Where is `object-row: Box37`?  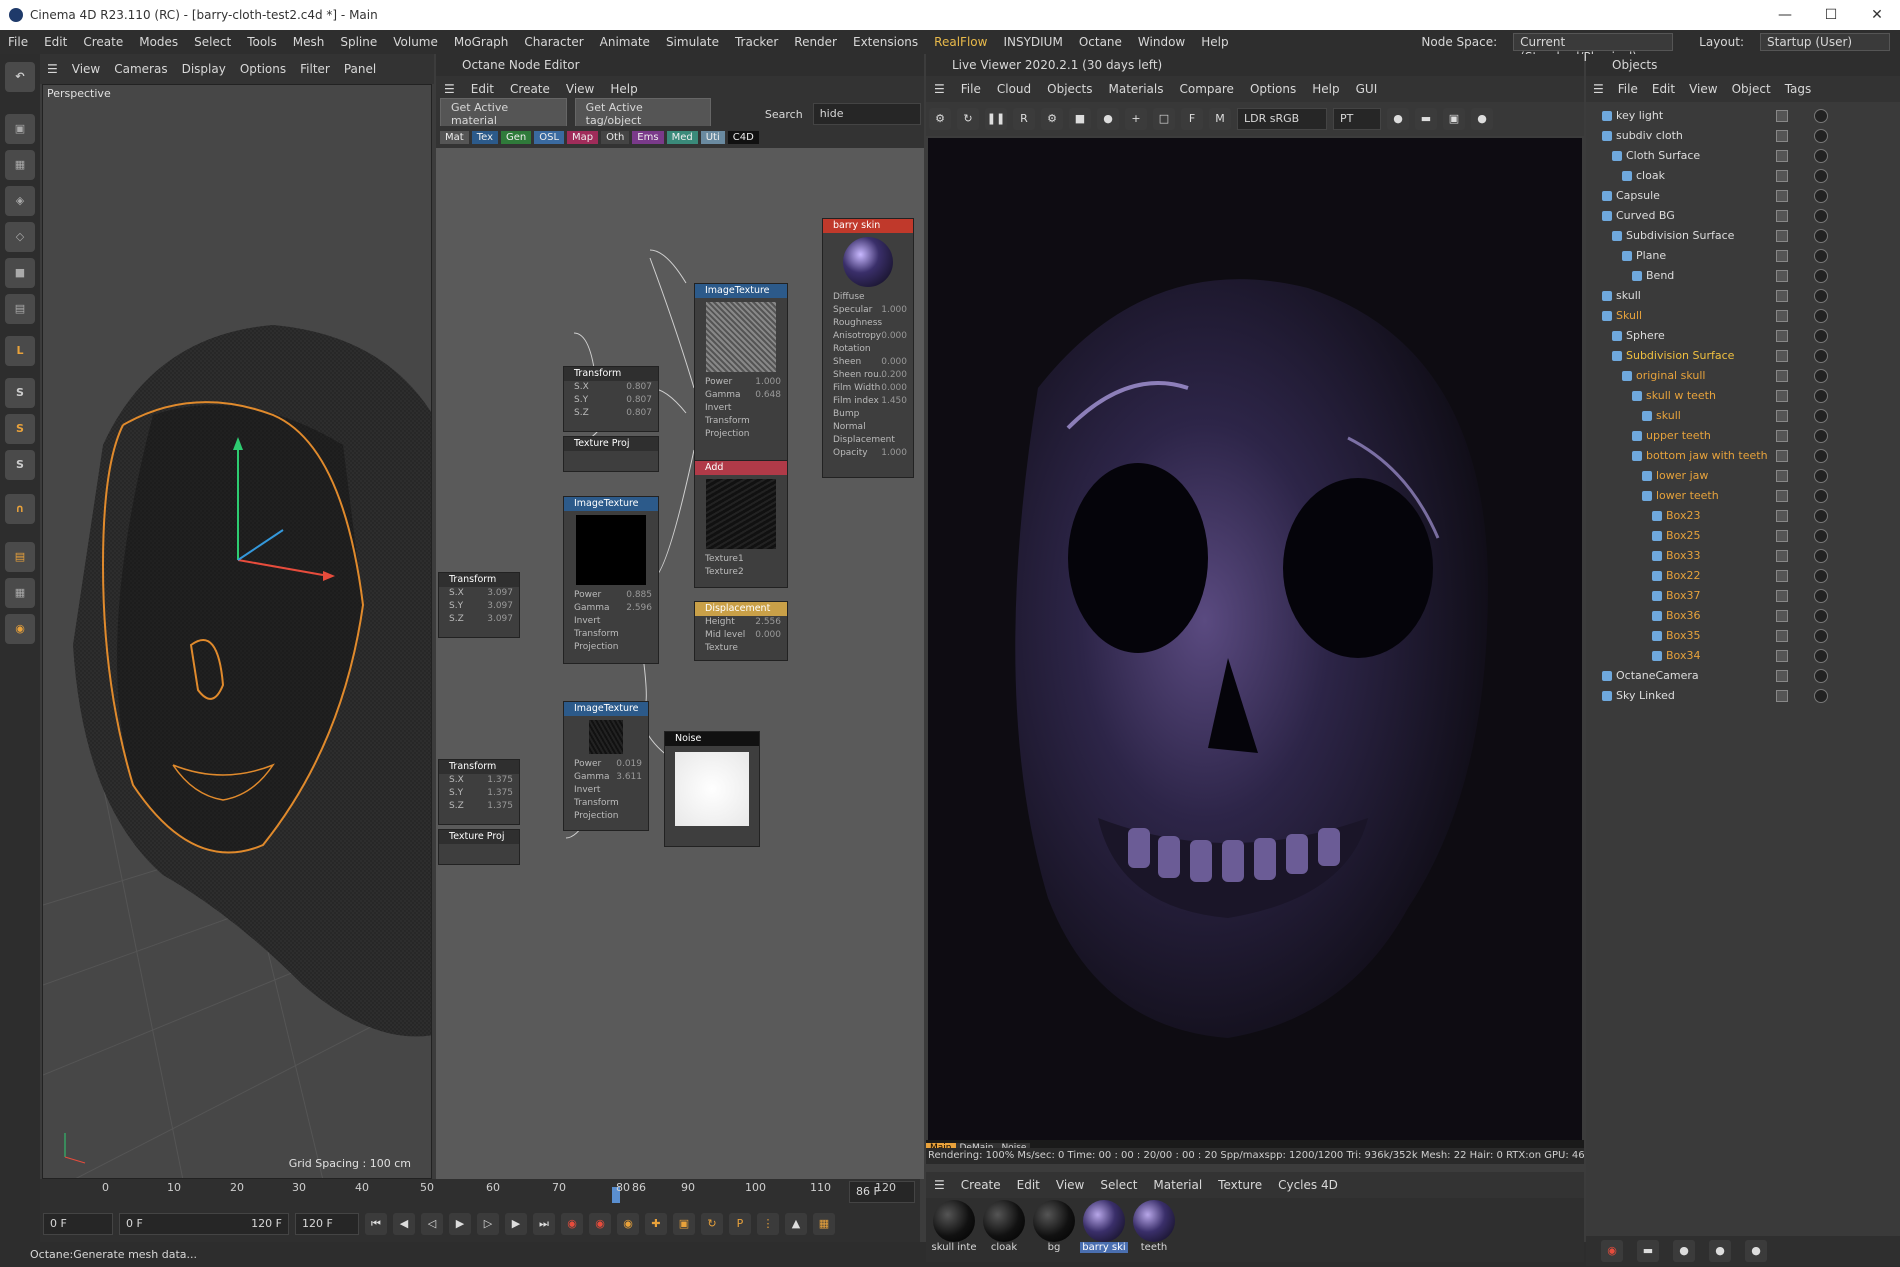 object-row: Box37 is located at coordinates (1743, 596).